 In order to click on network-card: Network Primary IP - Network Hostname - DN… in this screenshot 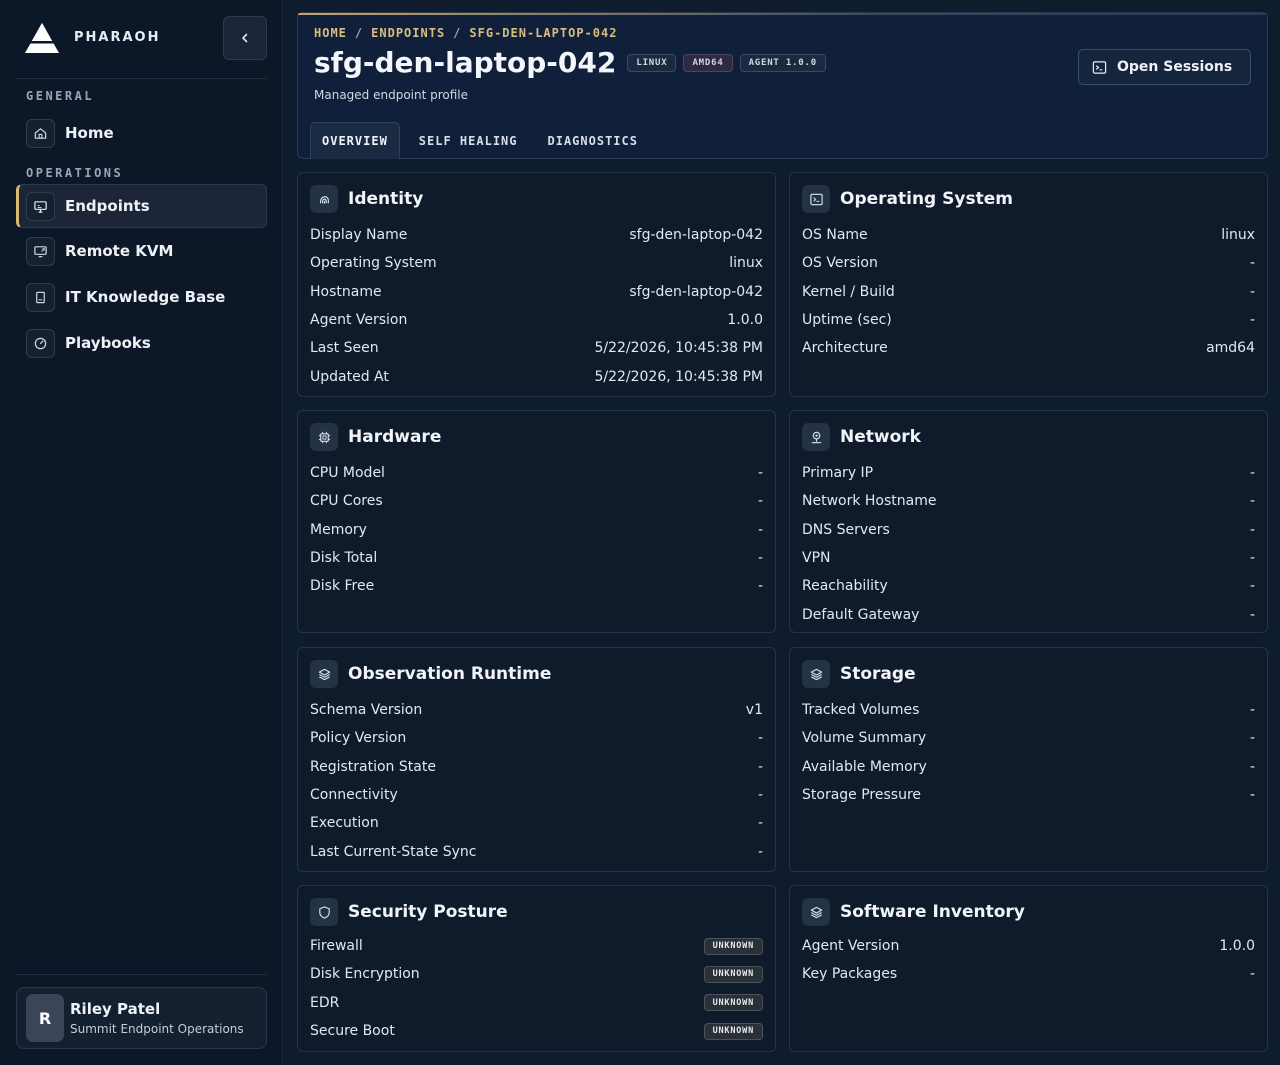, I will do `click(1028, 521)`.